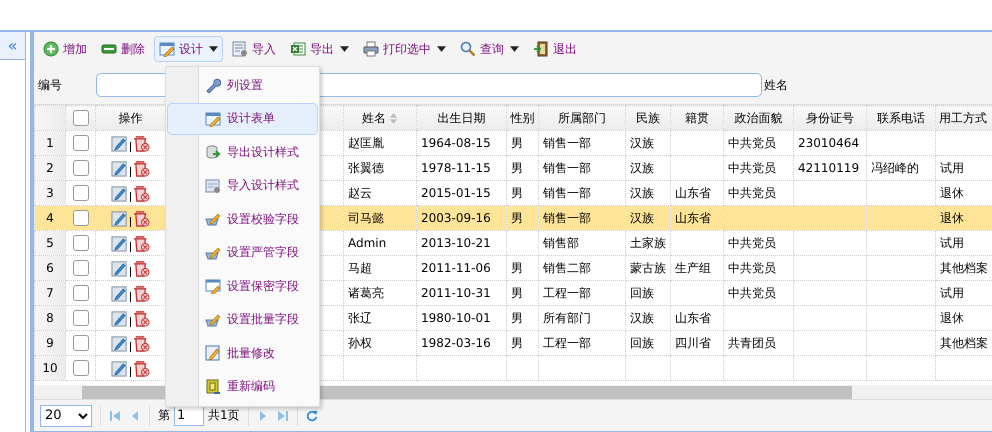  What do you see at coordinates (50, 318) in the screenshot?
I see `row-number: 8` at bounding box center [50, 318].